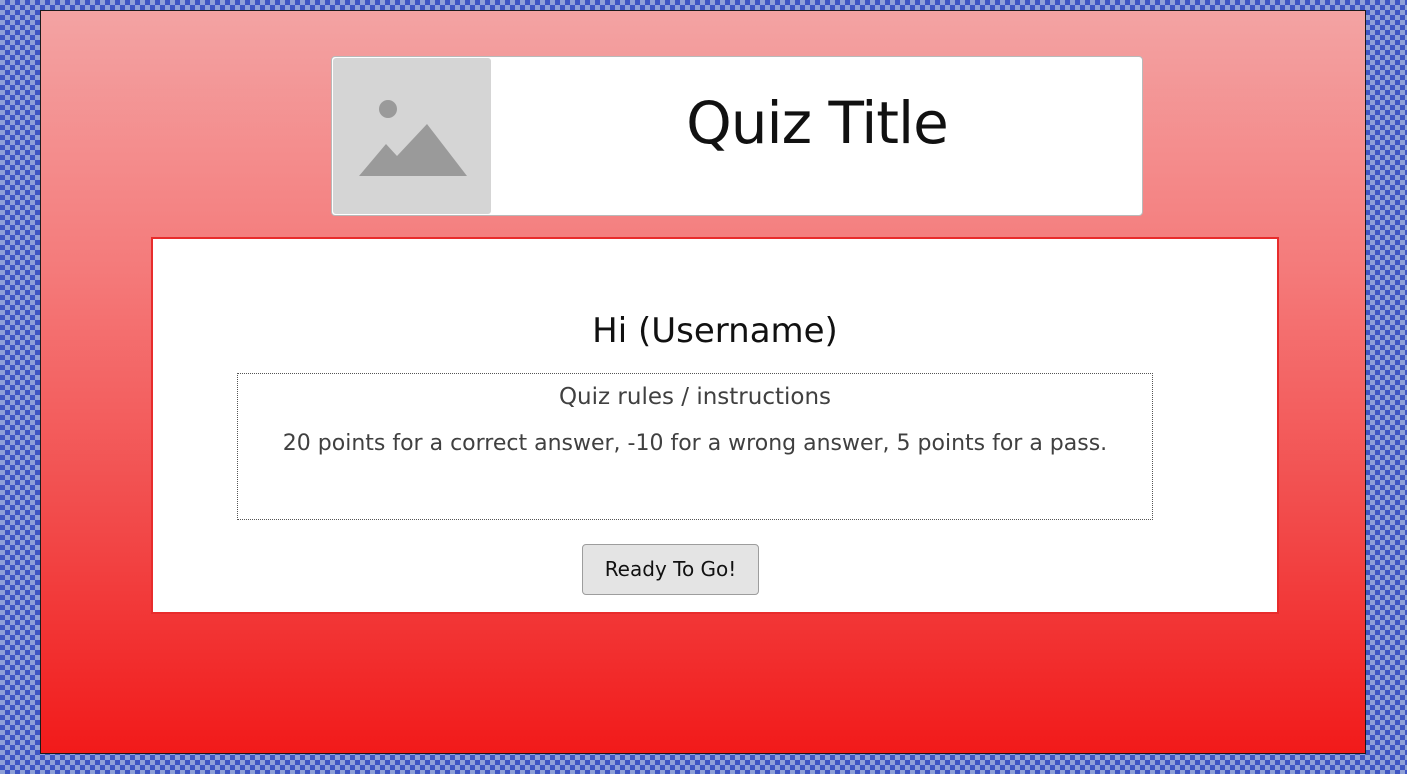  What do you see at coordinates (817, 123) in the screenshot?
I see `quiz-title: Quiz Title` at bounding box center [817, 123].